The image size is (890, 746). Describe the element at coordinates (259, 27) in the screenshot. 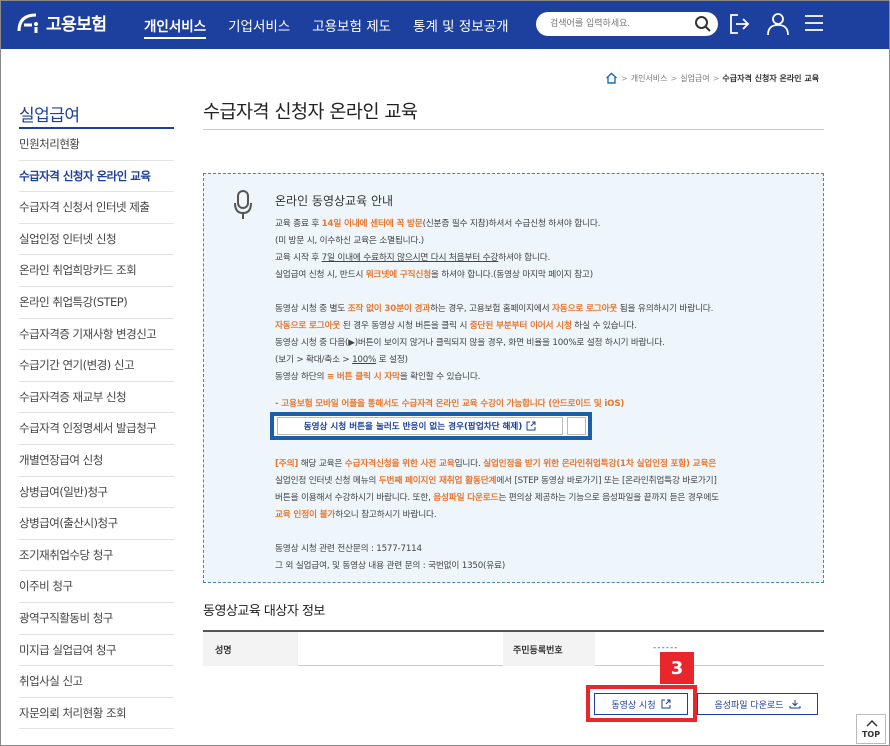

I see `nav-business-service: 기업서비스` at that location.